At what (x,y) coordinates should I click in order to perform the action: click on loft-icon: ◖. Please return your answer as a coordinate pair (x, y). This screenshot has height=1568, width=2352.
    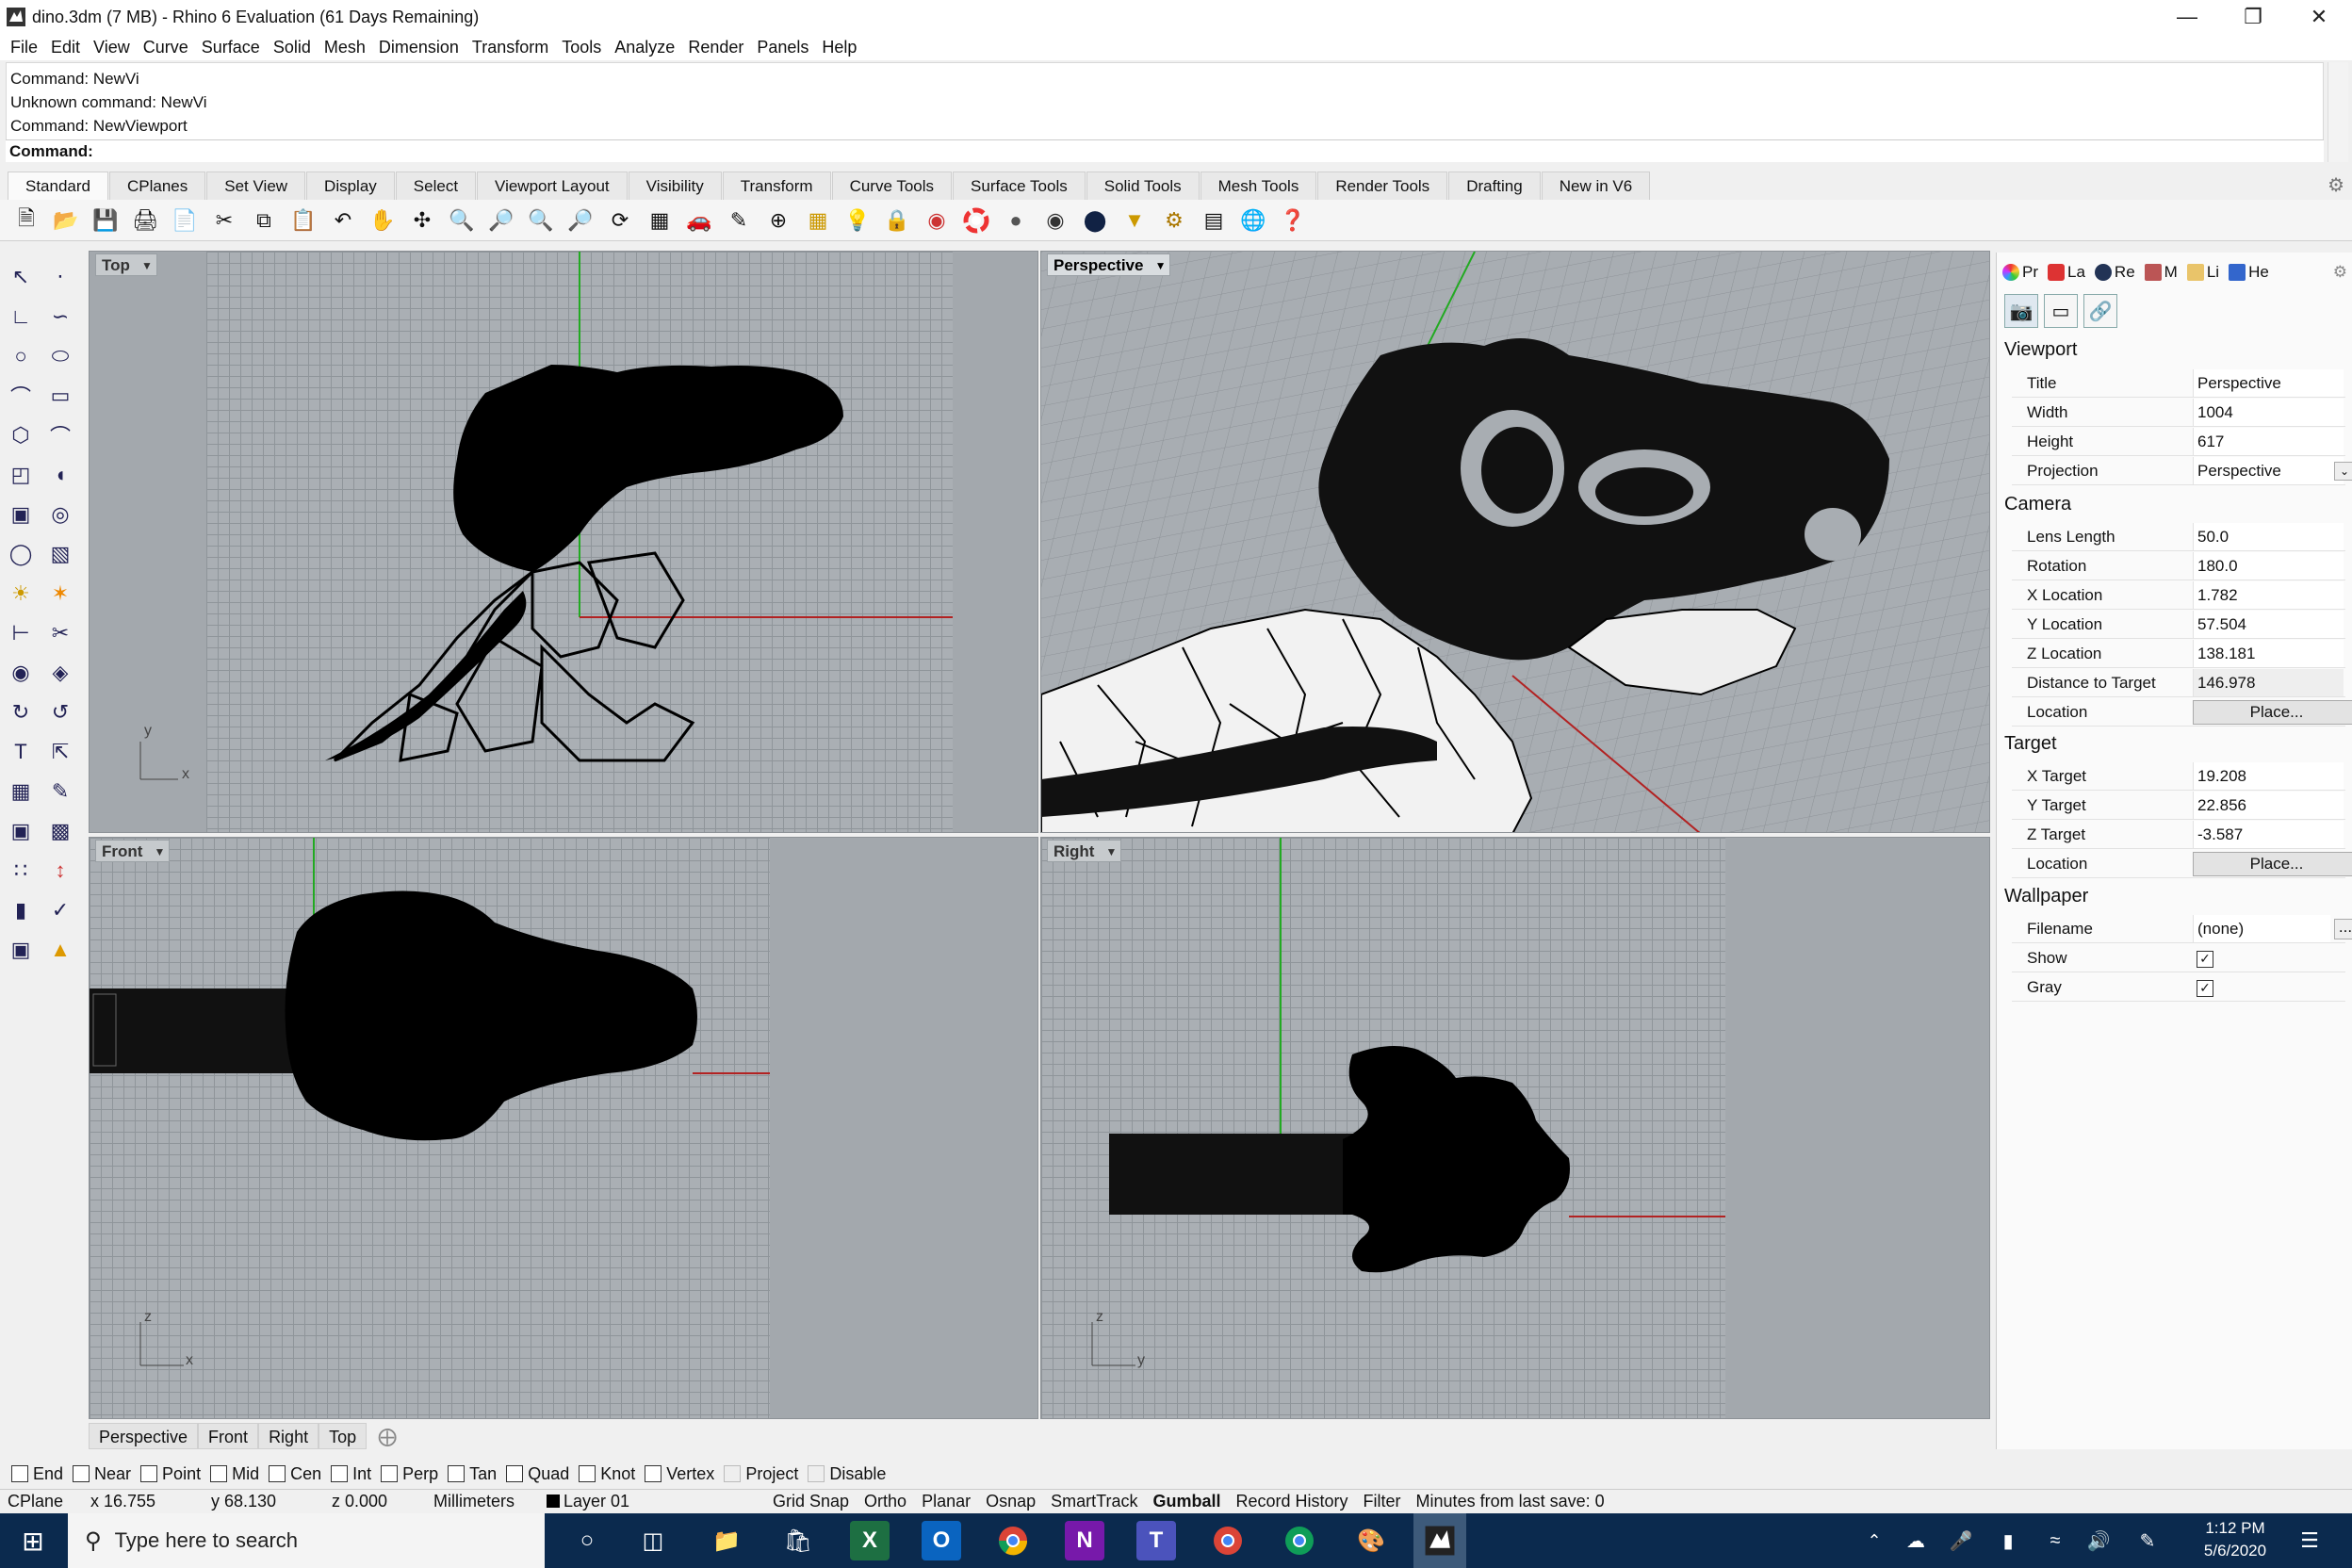
    Looking at the image, I should click on (60, 475).